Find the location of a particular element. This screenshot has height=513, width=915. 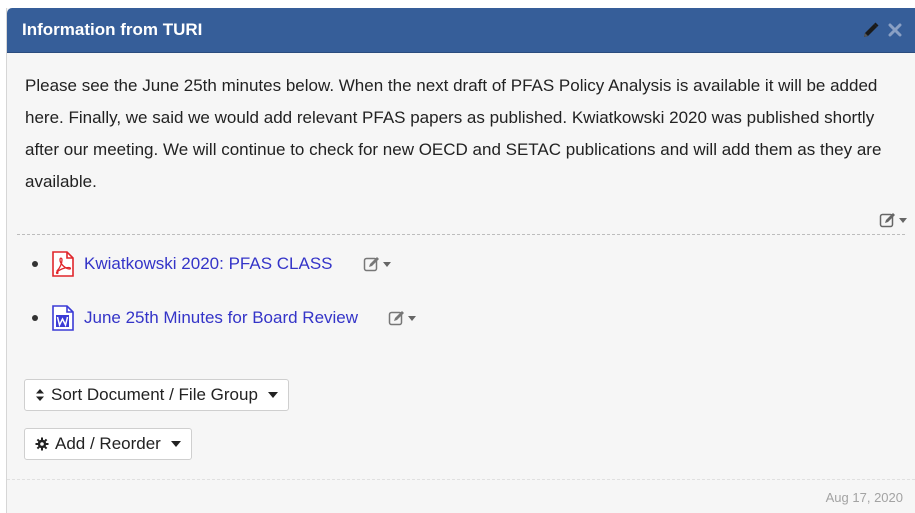

file-link-june-minutes: June 25th Minutes for Board Review is located at coordinates (221, 318).